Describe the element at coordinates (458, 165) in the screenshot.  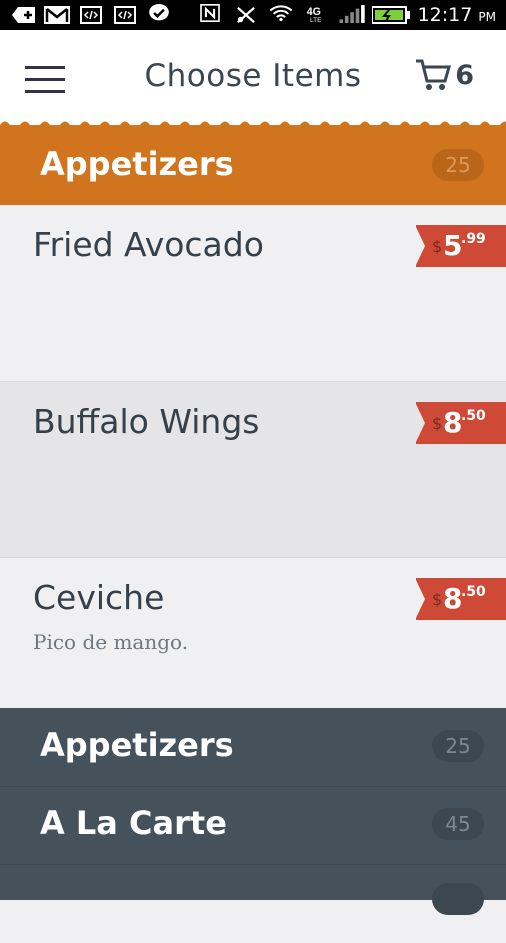
I see `section-count-badge: 25` at that location.